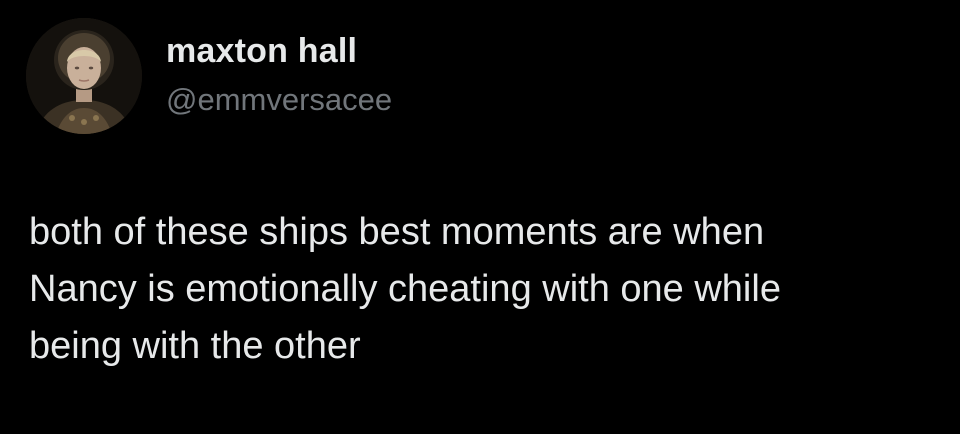  Describe the element at coordinates (261, 51) in the screenshot. I see `author-display-name: maxton hall` at that location.